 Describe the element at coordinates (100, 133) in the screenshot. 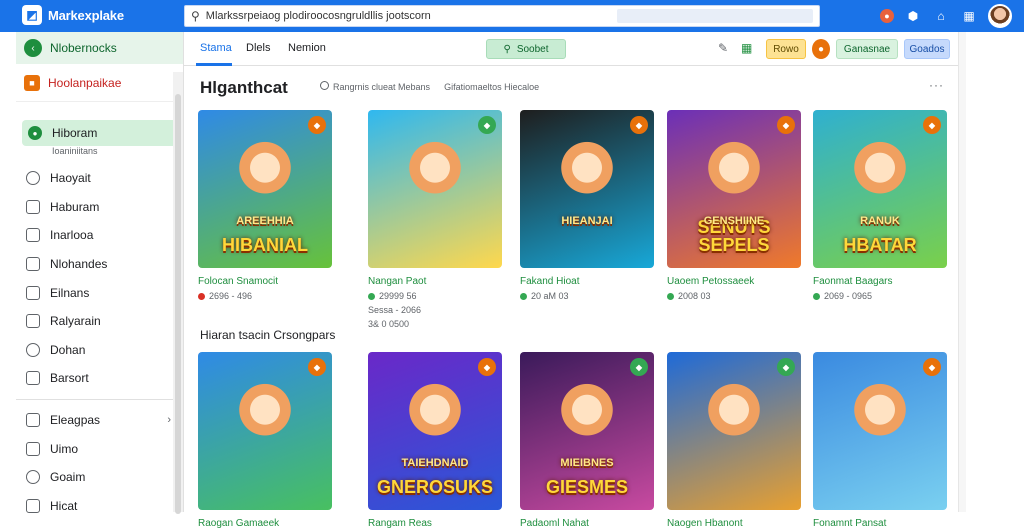

I see `sidebar-item-active: ● Hiboram` at that location.